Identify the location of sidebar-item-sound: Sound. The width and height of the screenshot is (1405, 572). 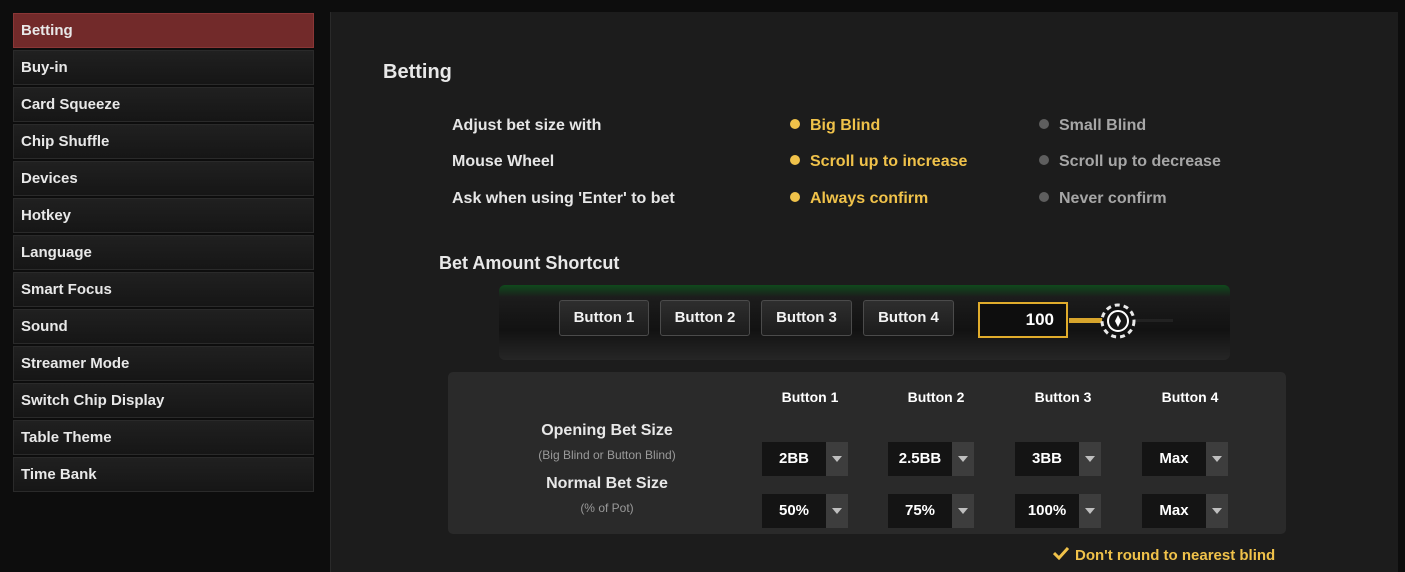
(163, 326).